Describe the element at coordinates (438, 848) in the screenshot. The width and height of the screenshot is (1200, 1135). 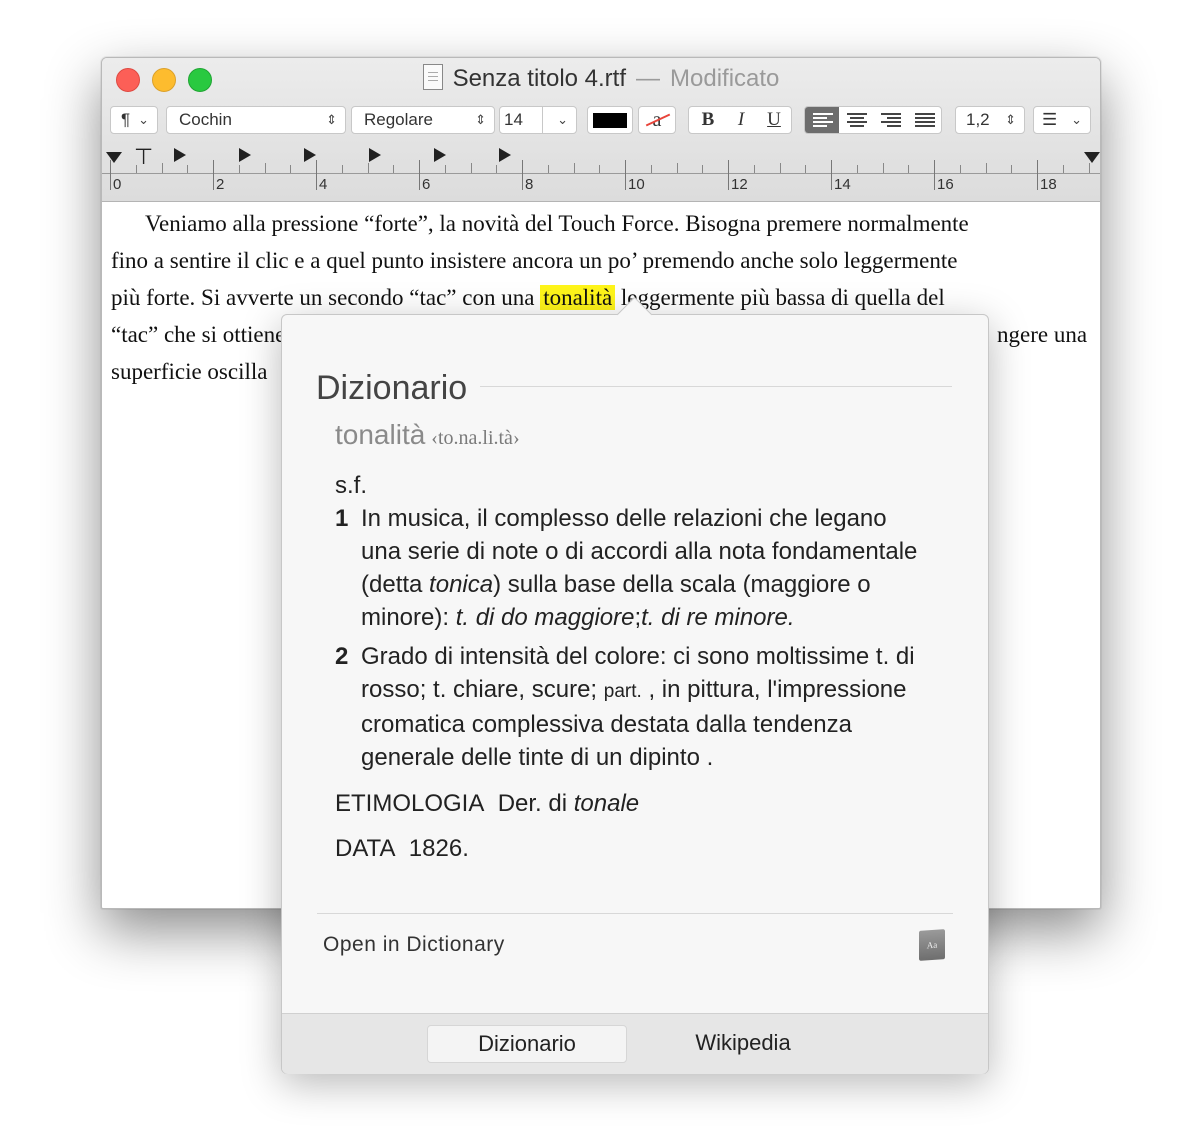
I see `date-value: 1826.` at that location.